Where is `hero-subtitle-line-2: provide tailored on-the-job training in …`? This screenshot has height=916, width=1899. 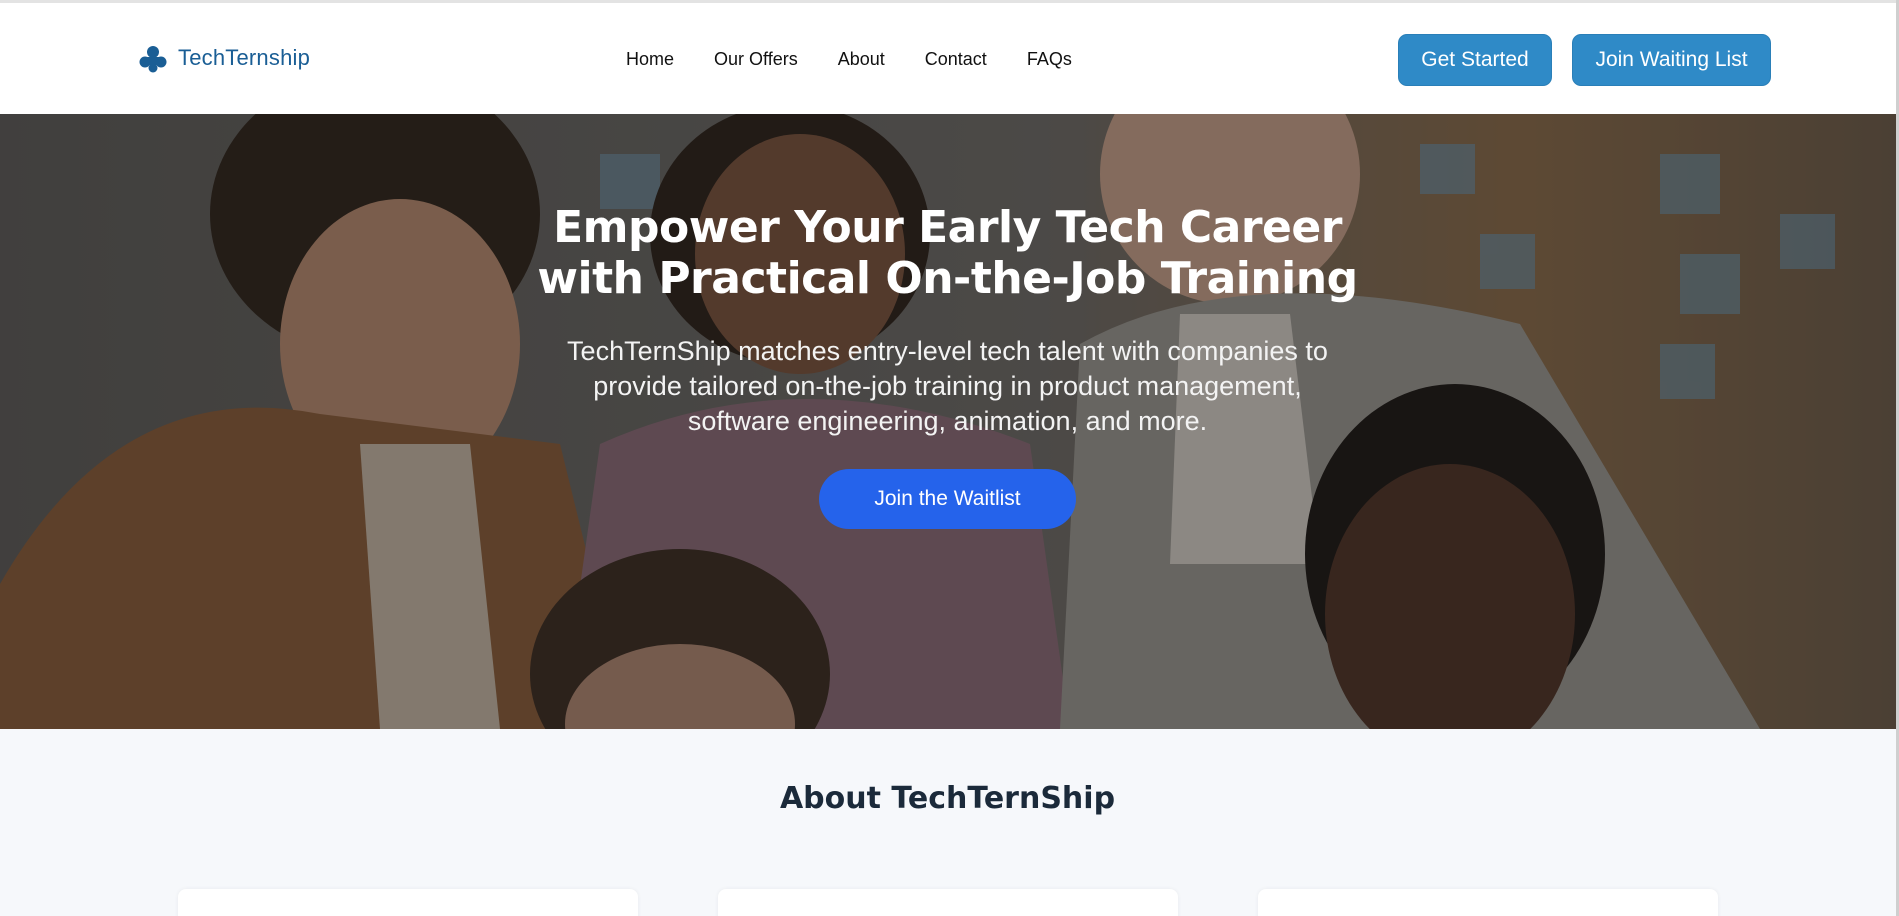 hero-subtitle-line-2: provide tailored on-the-job training in … is located at coordinates (947, 386).